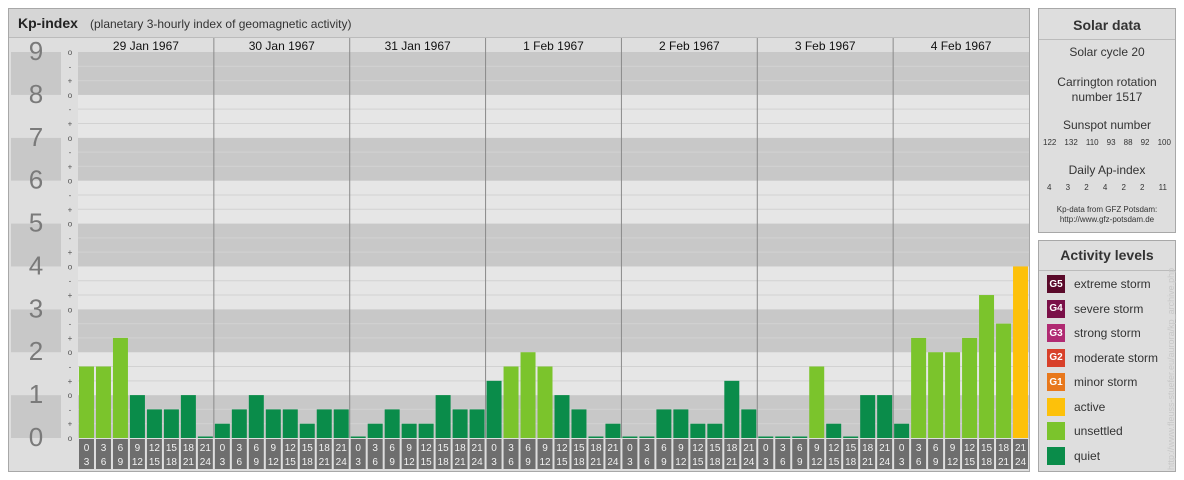 This screenshot has width=1184, height=480. I want to click on sunspot-value: 92, so click(1145, 142).